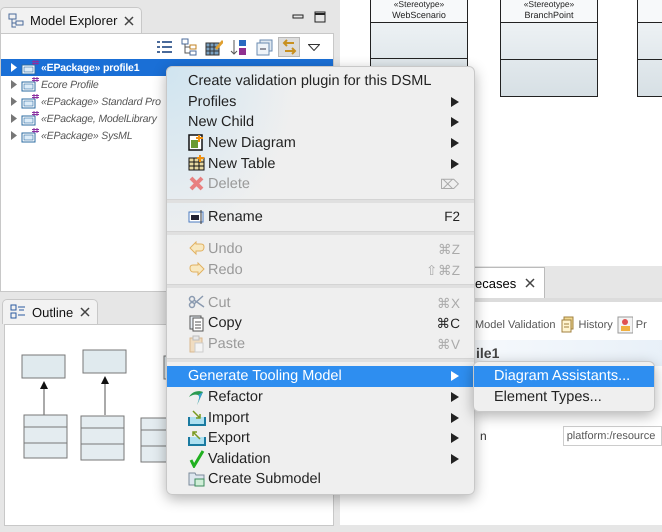 The width and height of the screenshot is (662, 532). Describe the element at coordinates (495, 283) in the screenshot. I see `tab-title: ecases` at that location.